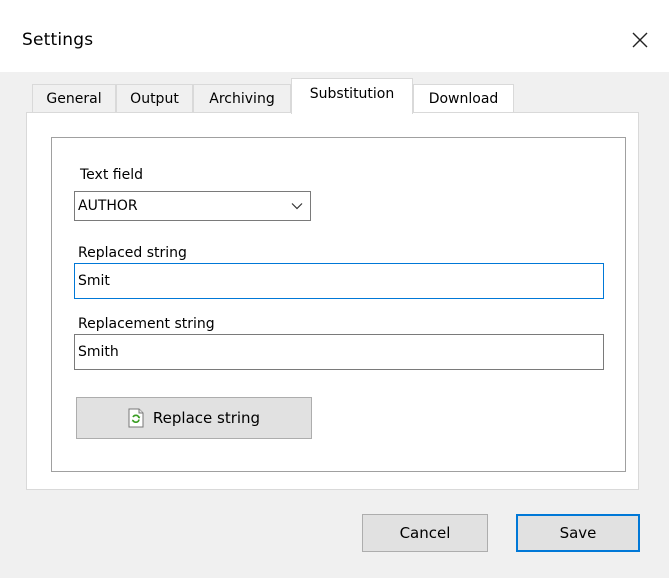  I want to click on tab-download: Download, so click(463, 98).